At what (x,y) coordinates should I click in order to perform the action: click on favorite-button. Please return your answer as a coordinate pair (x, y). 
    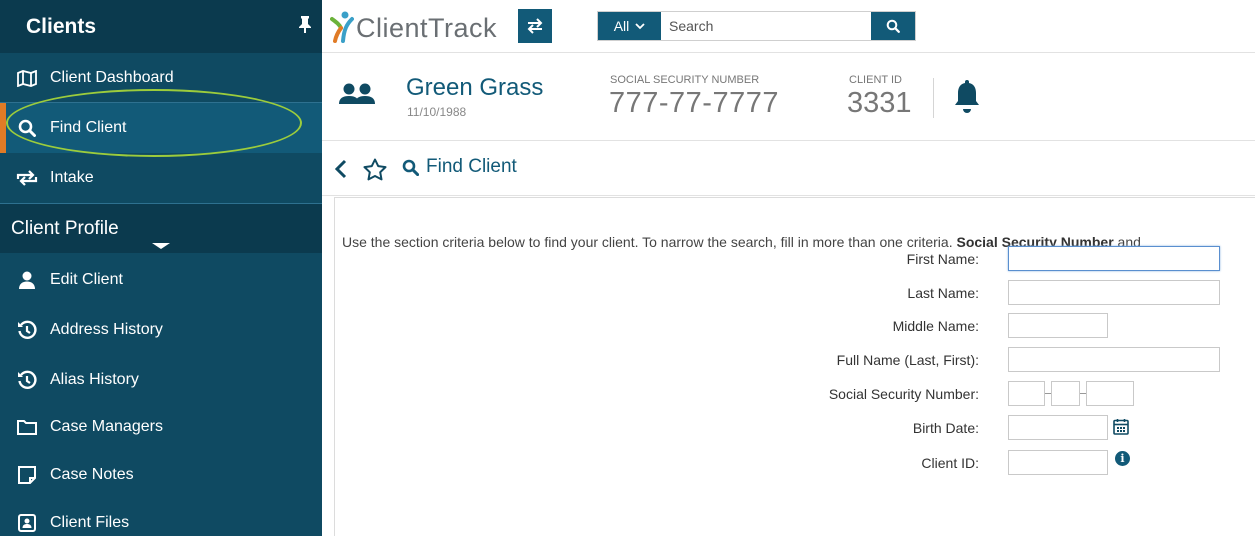
    Looking at the image, I should click on (375, 169).